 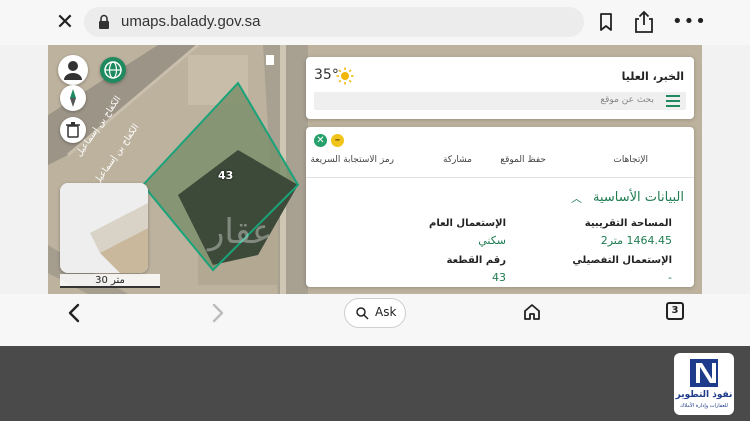 What do you see at coordinates (675, 311) in the screenshot?
I see `tabs-button: 3` at bounding box center [675, 311].